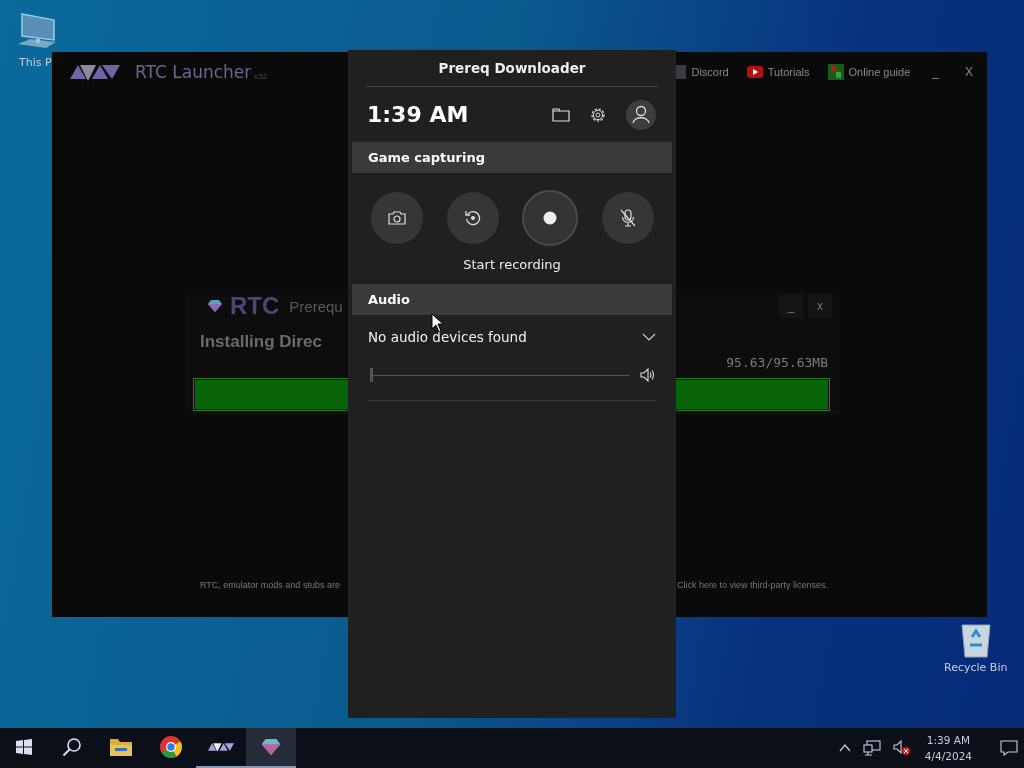  I want to click on install-status: Installing Direc, so click(261, 342).